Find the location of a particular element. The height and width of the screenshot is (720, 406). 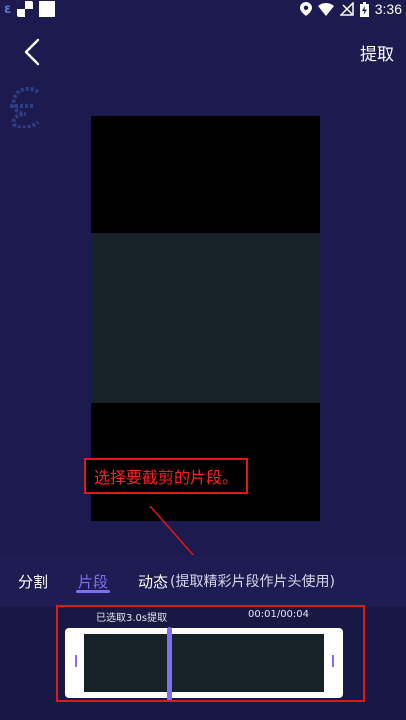

logo-watermark-icon is located at coordinates (25, 107).